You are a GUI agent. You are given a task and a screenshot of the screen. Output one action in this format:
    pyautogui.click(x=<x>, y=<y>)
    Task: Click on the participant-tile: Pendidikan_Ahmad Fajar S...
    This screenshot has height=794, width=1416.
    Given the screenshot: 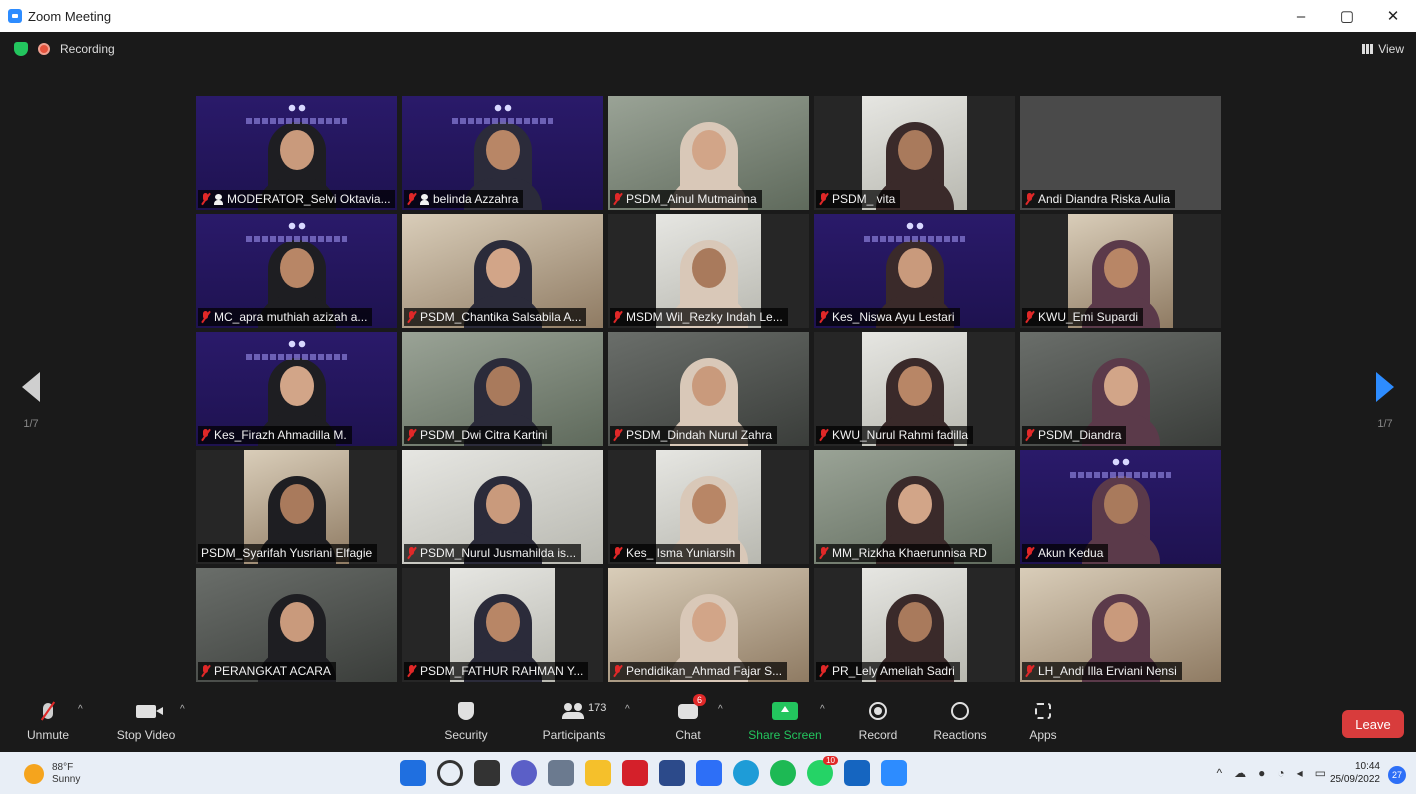 What is the action you would take?
    pyautogui.click(x=708, y=625)
    